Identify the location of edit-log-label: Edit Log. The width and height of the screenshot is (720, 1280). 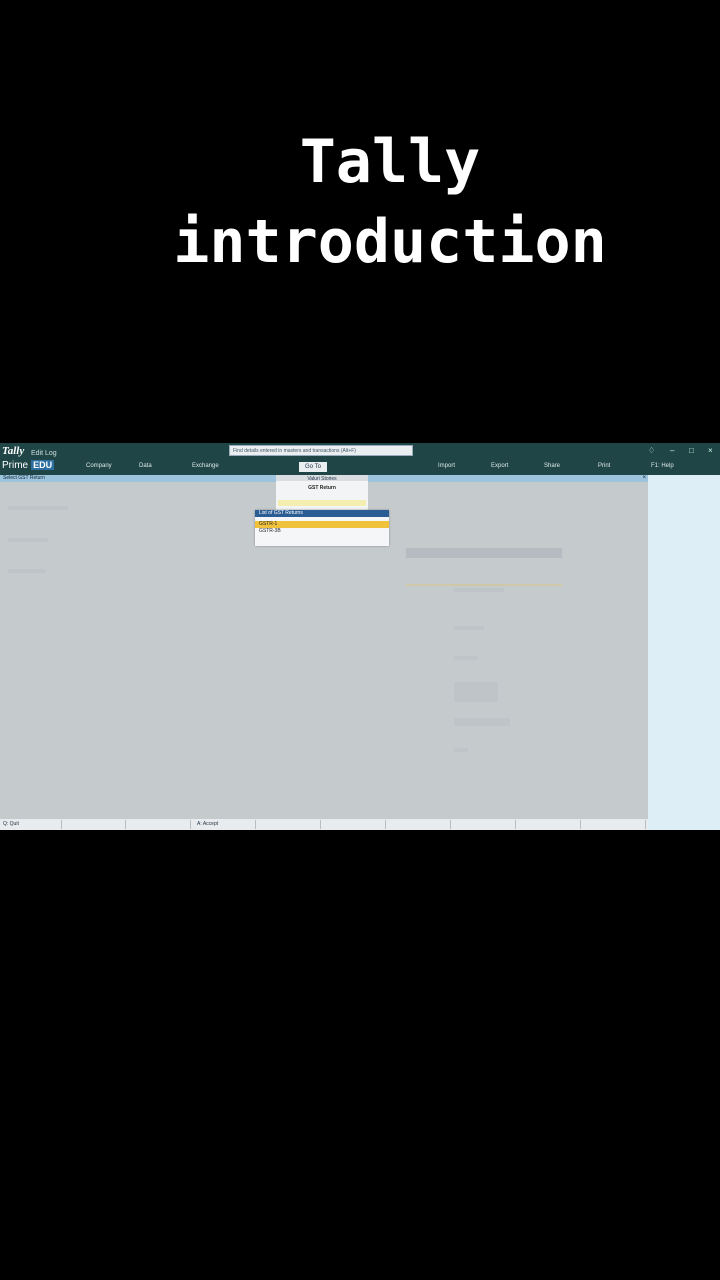
(44, 453).